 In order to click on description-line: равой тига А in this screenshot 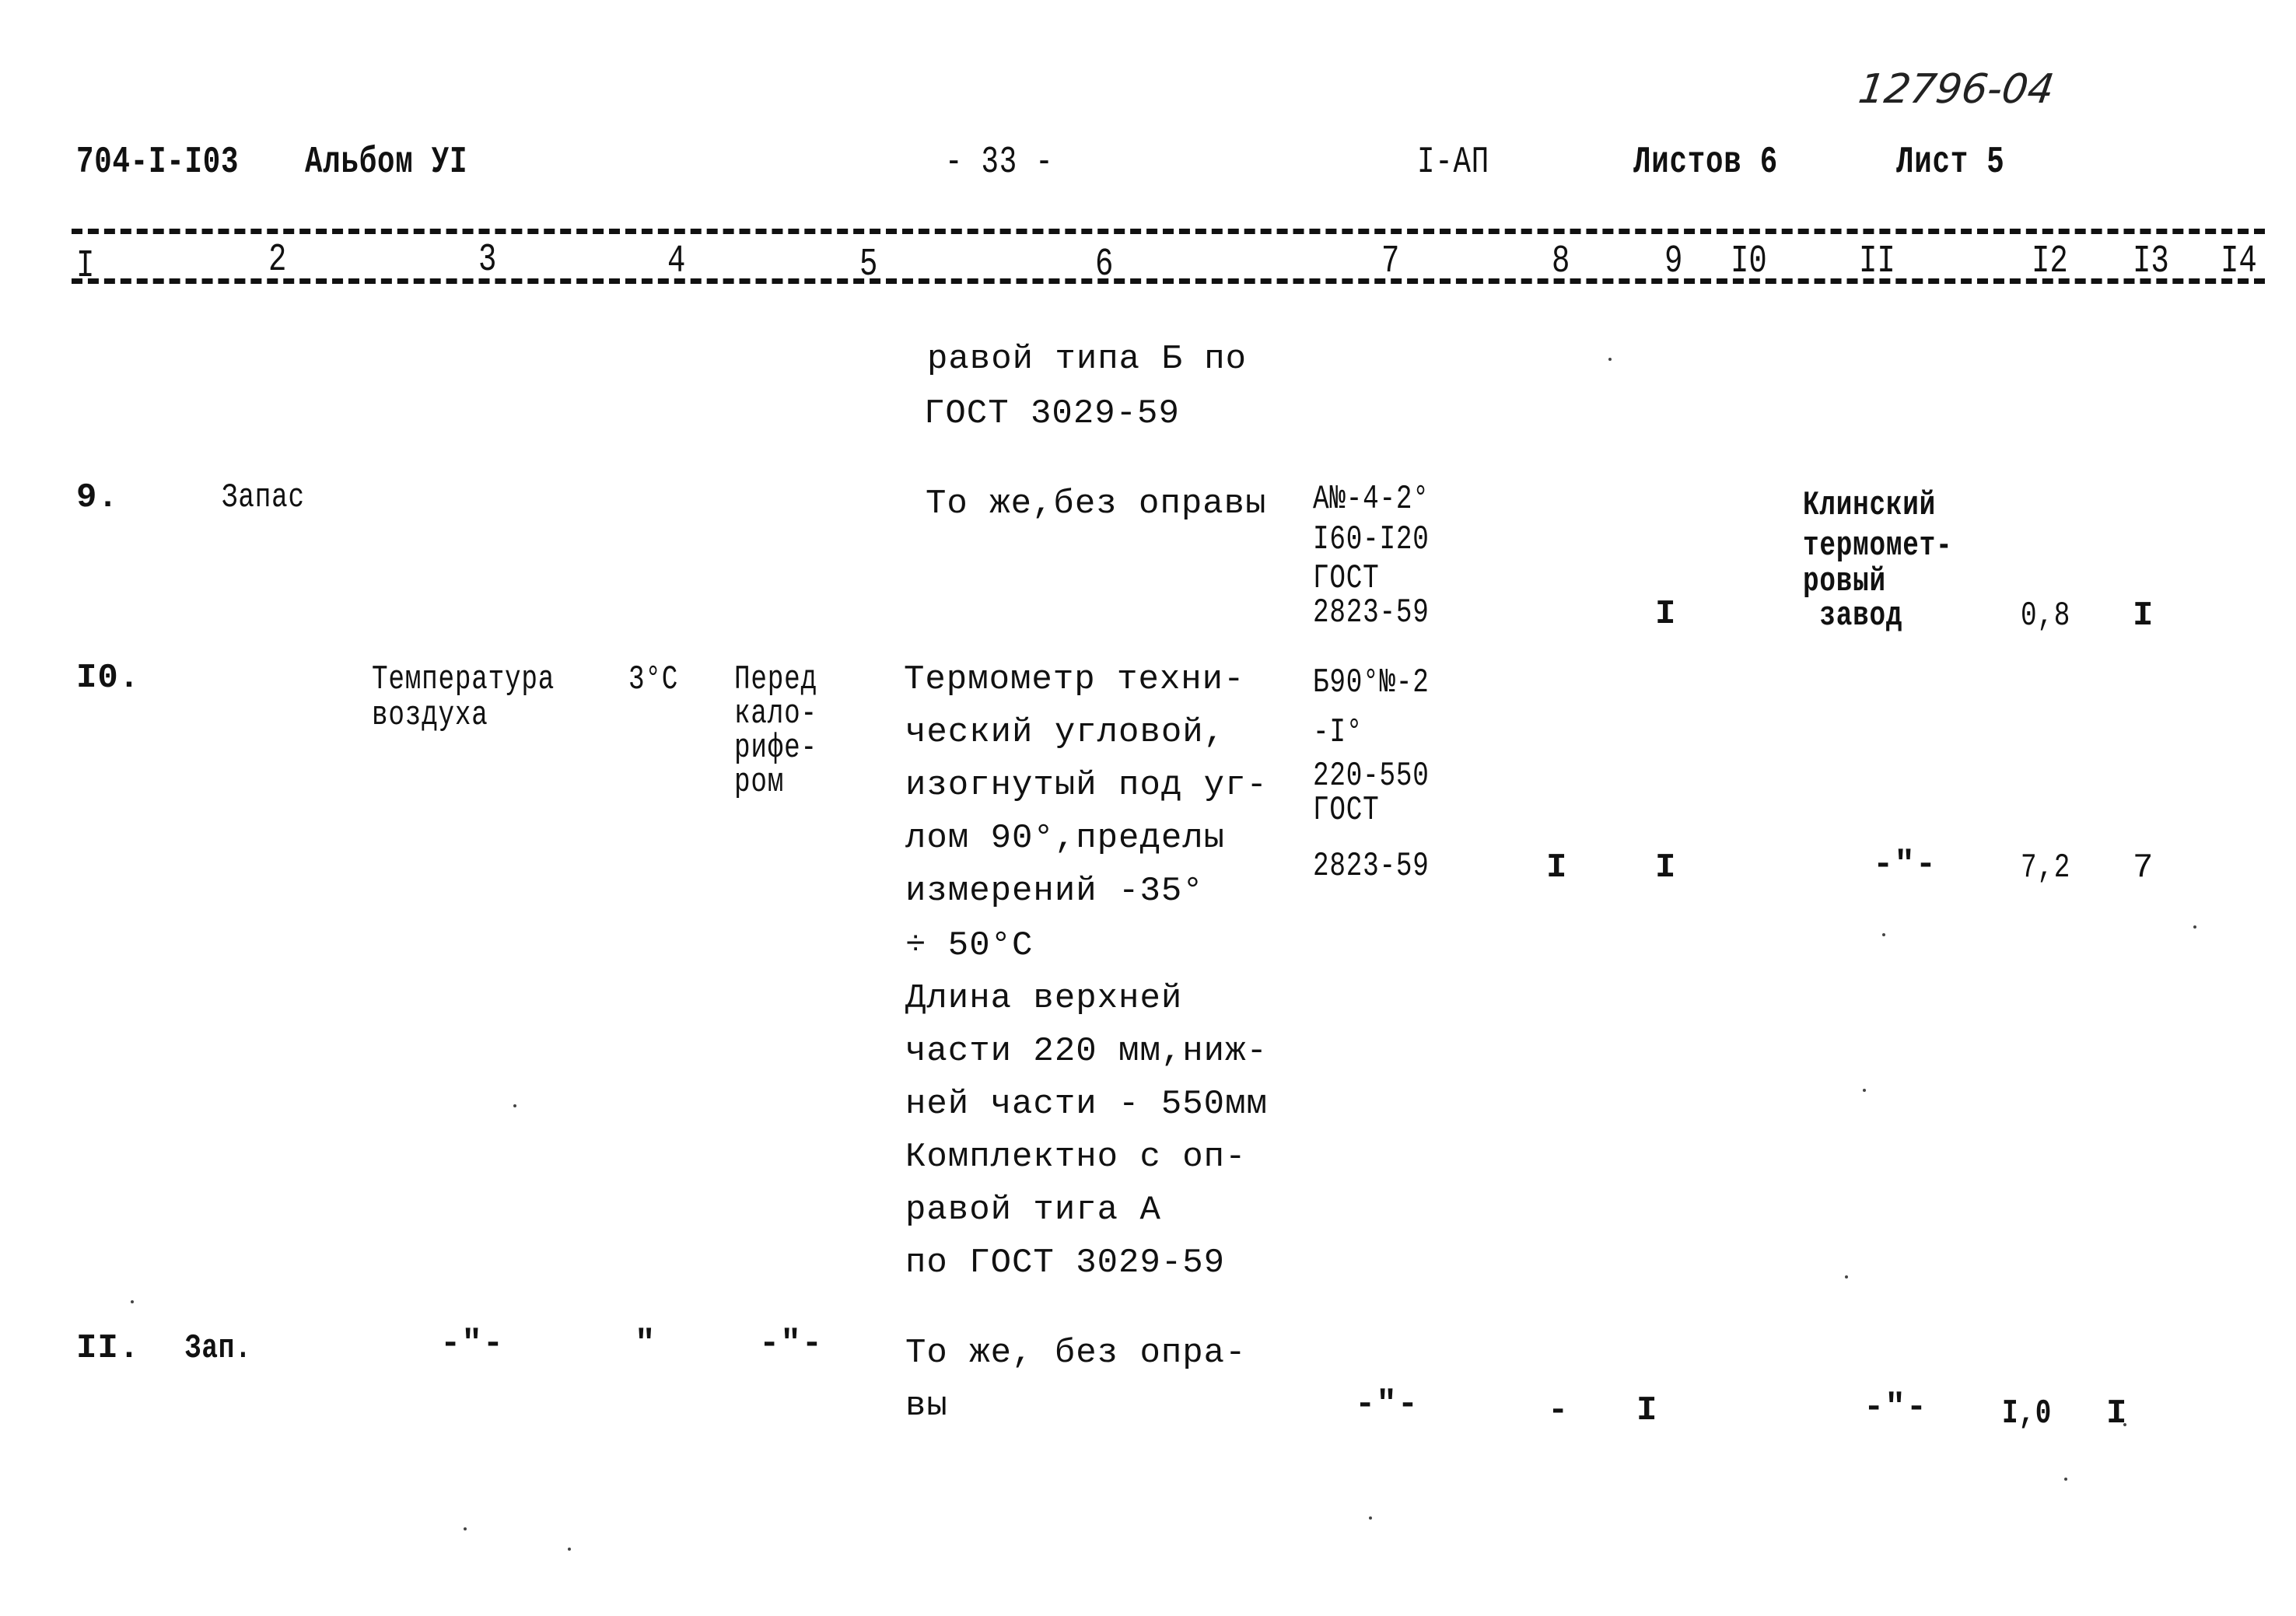, I will do `click(1033, 1210)`.